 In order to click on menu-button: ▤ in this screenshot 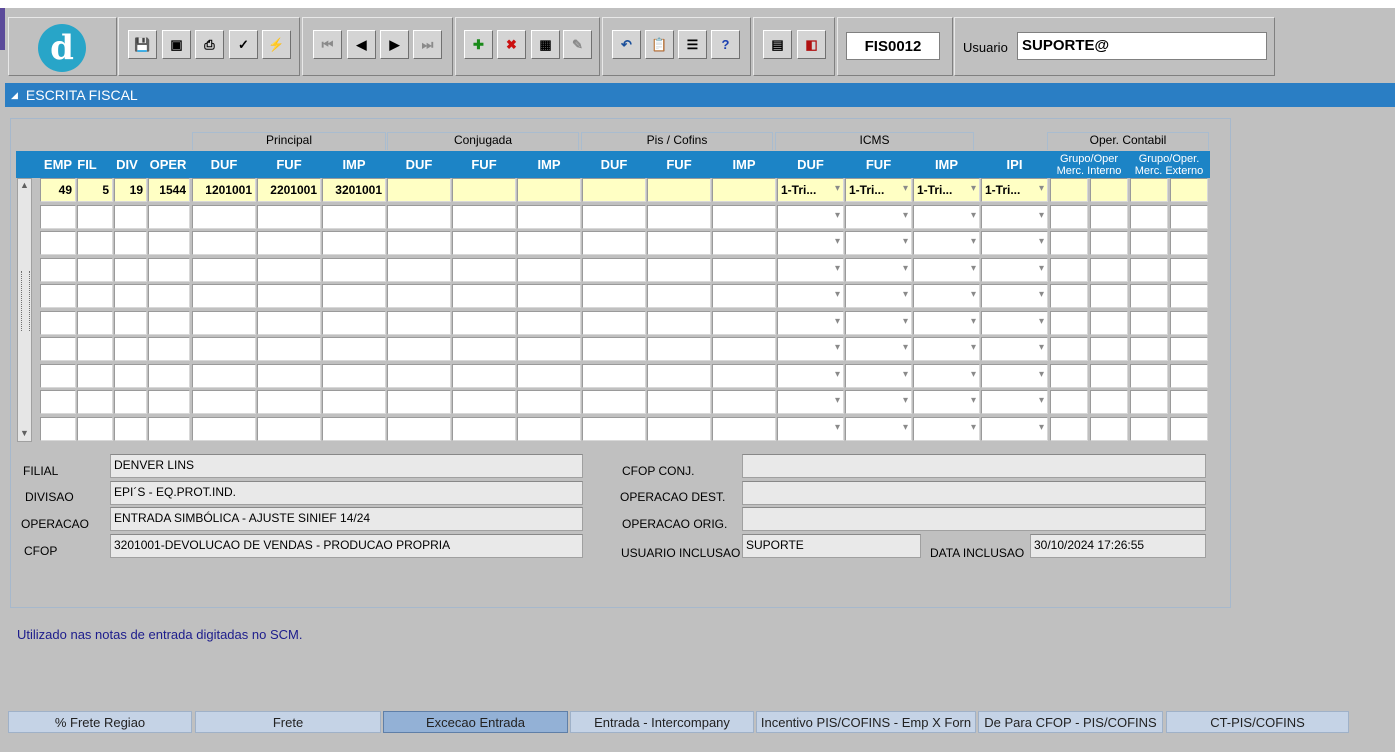, I will do `click(777, 44)`.